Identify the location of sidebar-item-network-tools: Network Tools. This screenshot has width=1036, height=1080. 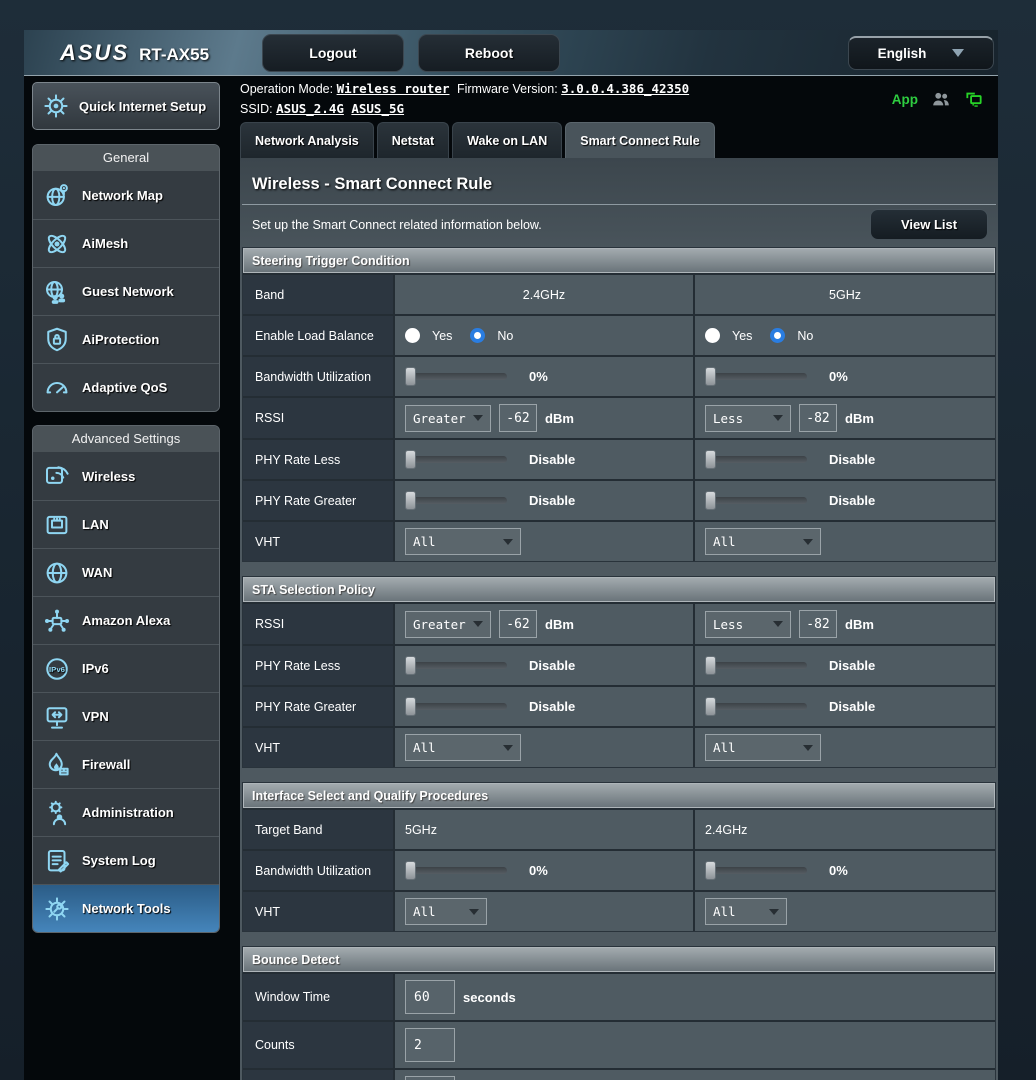
(126, 908).